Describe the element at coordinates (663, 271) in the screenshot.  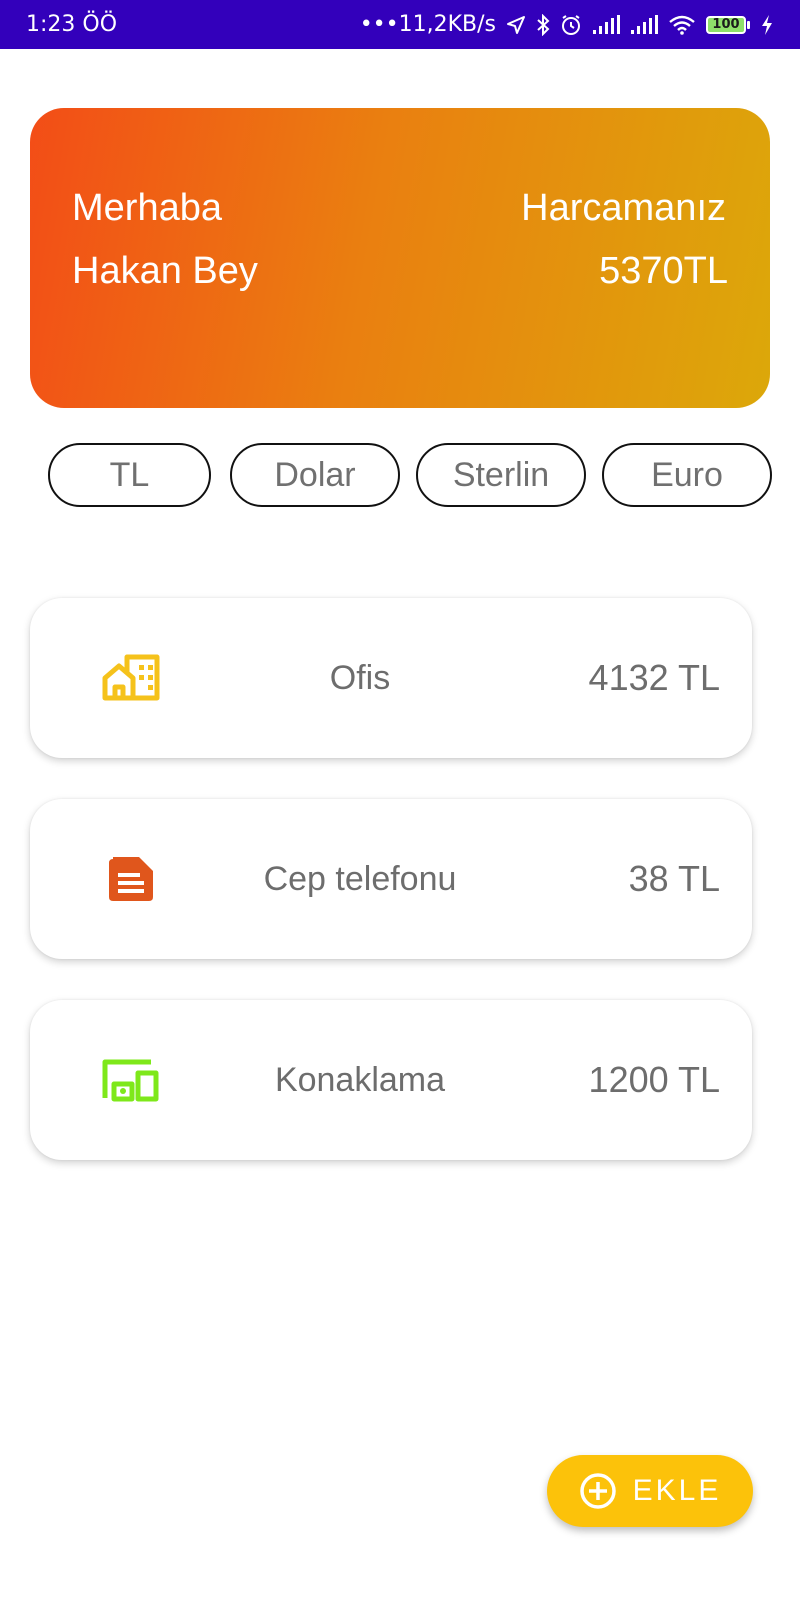
I see `spending-total: 5370TL` at that location.